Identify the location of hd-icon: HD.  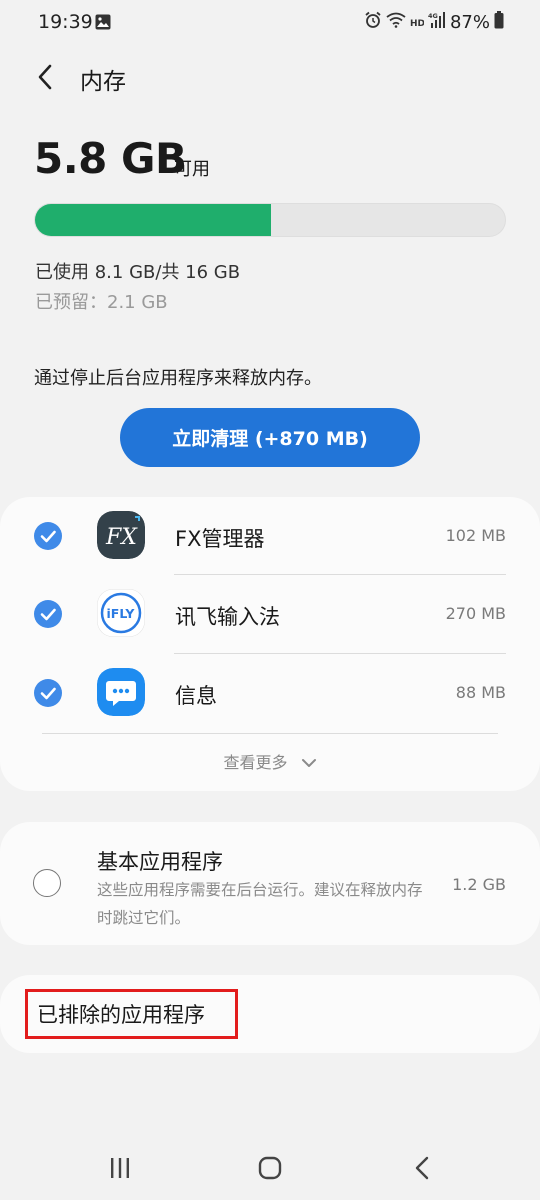
(417, 22).